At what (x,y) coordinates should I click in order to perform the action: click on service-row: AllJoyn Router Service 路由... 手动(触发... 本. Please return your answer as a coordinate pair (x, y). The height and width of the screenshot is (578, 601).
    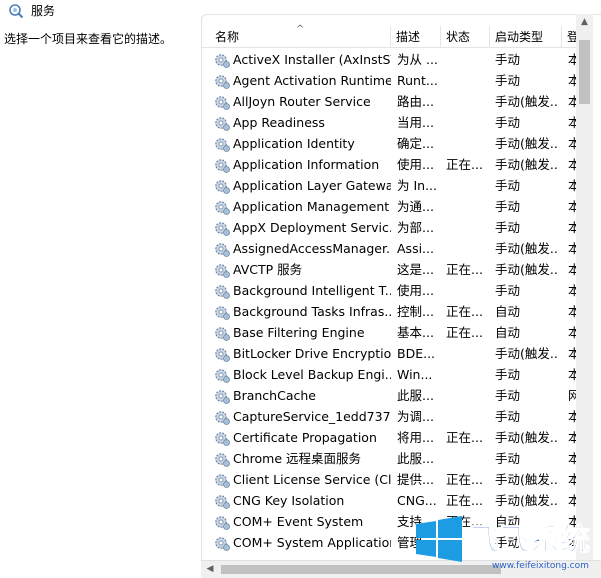
    Looking at the image, I should click on (391, 101).